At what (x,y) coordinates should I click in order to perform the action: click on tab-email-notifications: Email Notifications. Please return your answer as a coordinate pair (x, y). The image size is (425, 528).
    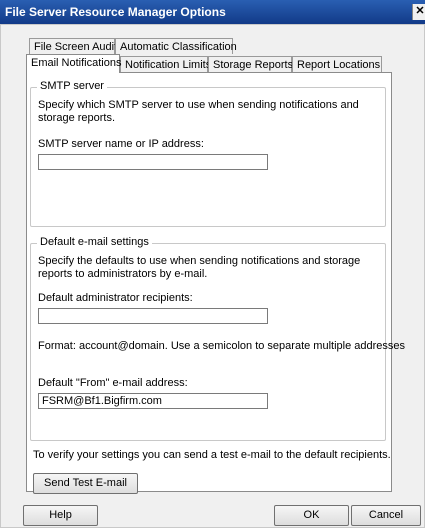
    Looking at the image, I should click on (73, 63).